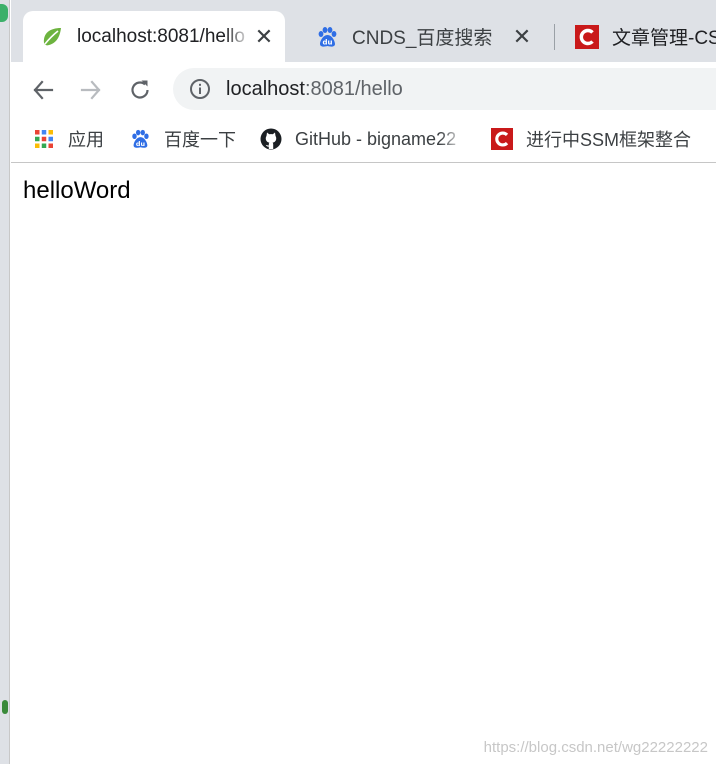 The image size is (716, 764). I want to click on url-path: :8081/hello, so click(353, 88).